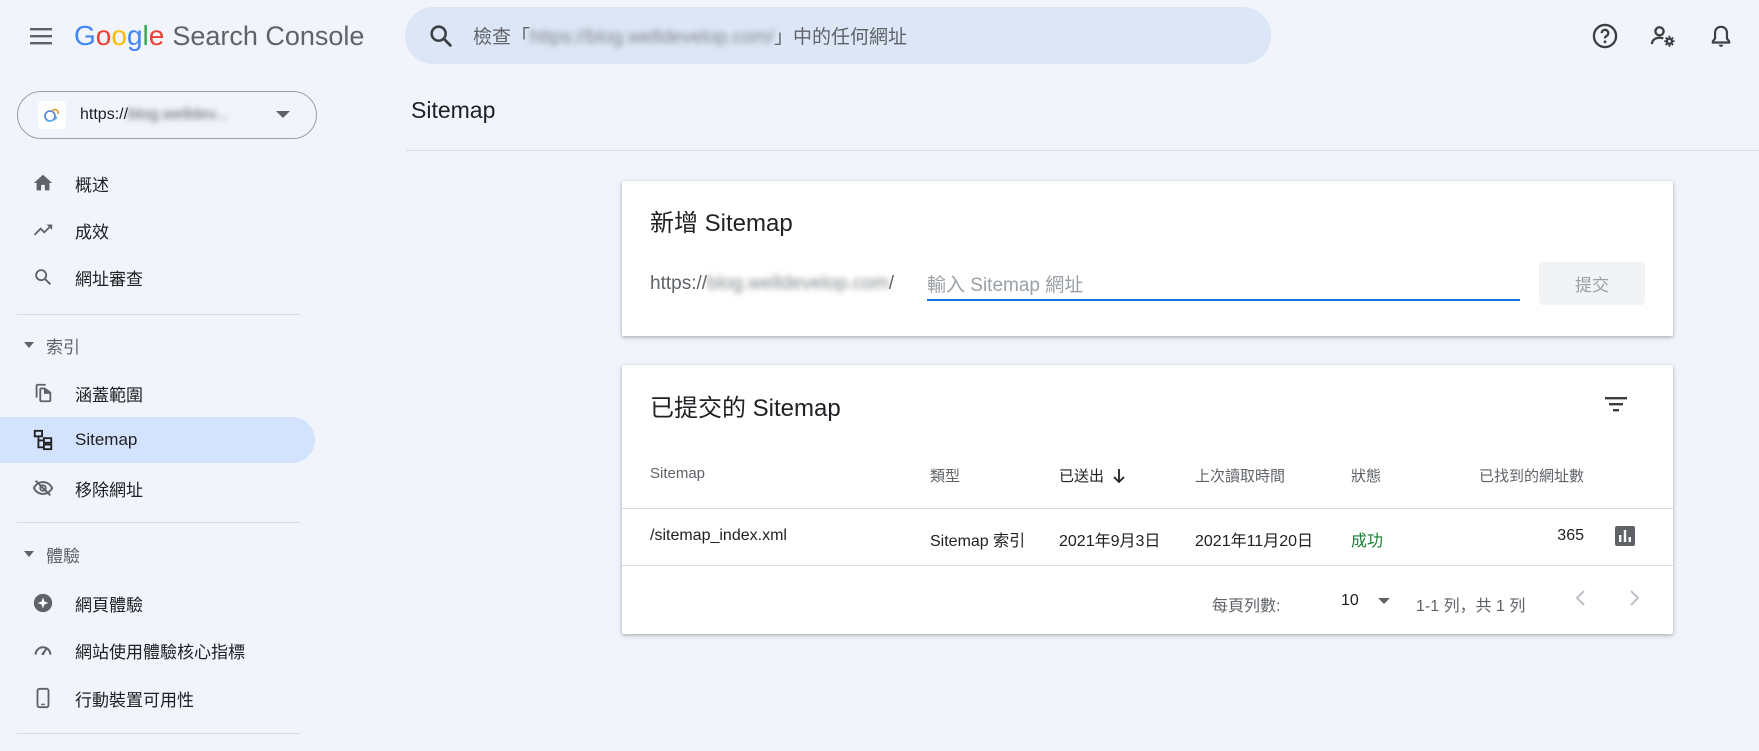 The height and width of the screenshot is (751, 1759). Describe the element at coordinates (157, 393) in the screenshot. I see `sidebar-item-coverage: 涵蓋範圍` at that location.